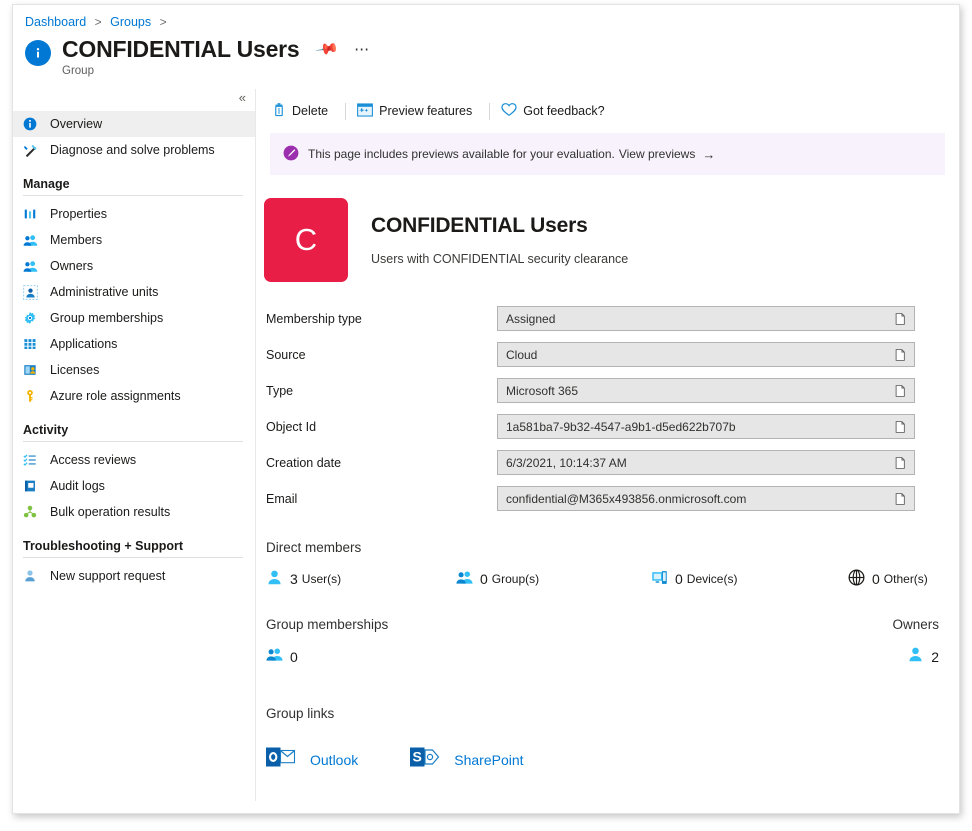  What do you see at coordinates (708, 154) in the screenshot?
I see `arrow-right-icon: →` at bounding box center [708, 154].